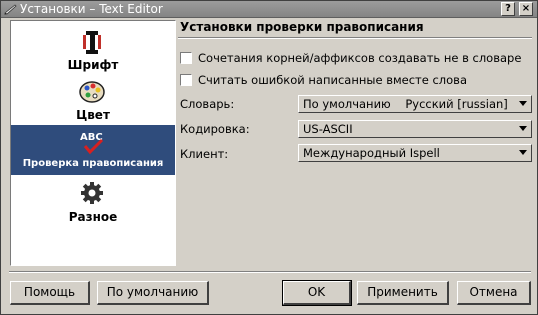 The image size is (538, 315). Describe the element at coordinates (371, 153) in the screenshot. I see `client-value: Международный Ispell` at that location.